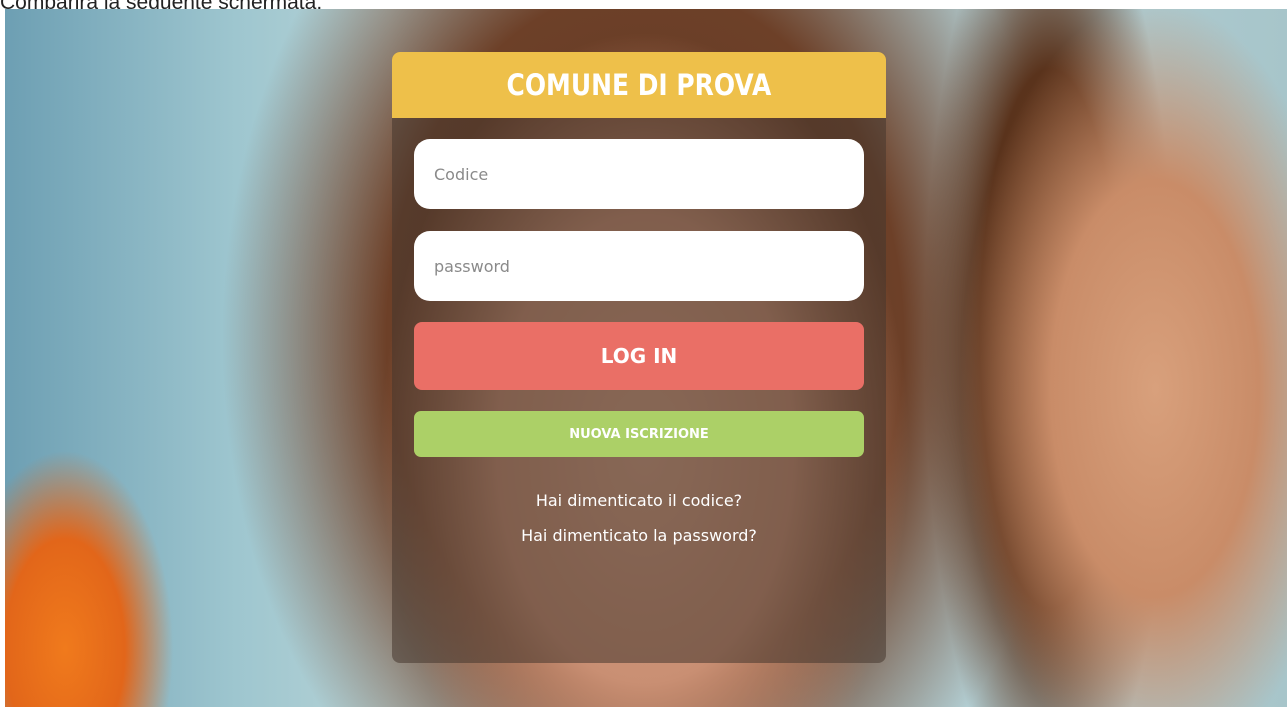 The image size is (1287, 707). I want to click on municipality-title: COMUNE DI PROVA, so click(639, 85).